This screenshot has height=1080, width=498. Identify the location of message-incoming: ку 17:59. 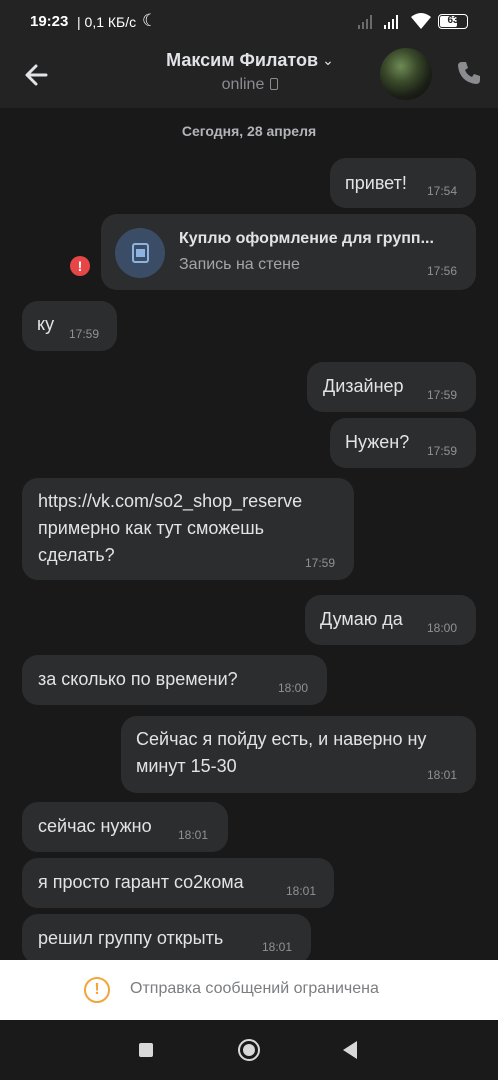
(69, 326).